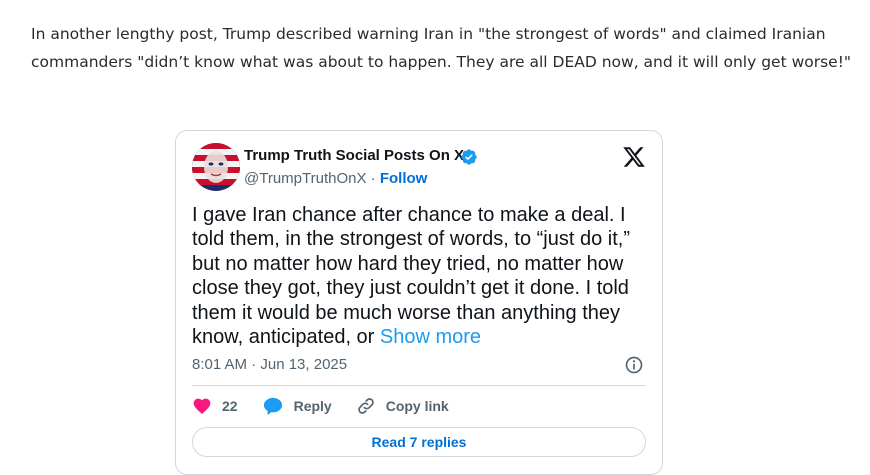 The image size is (870, 475). I want to click on like-count: 22, so click(230, 406).